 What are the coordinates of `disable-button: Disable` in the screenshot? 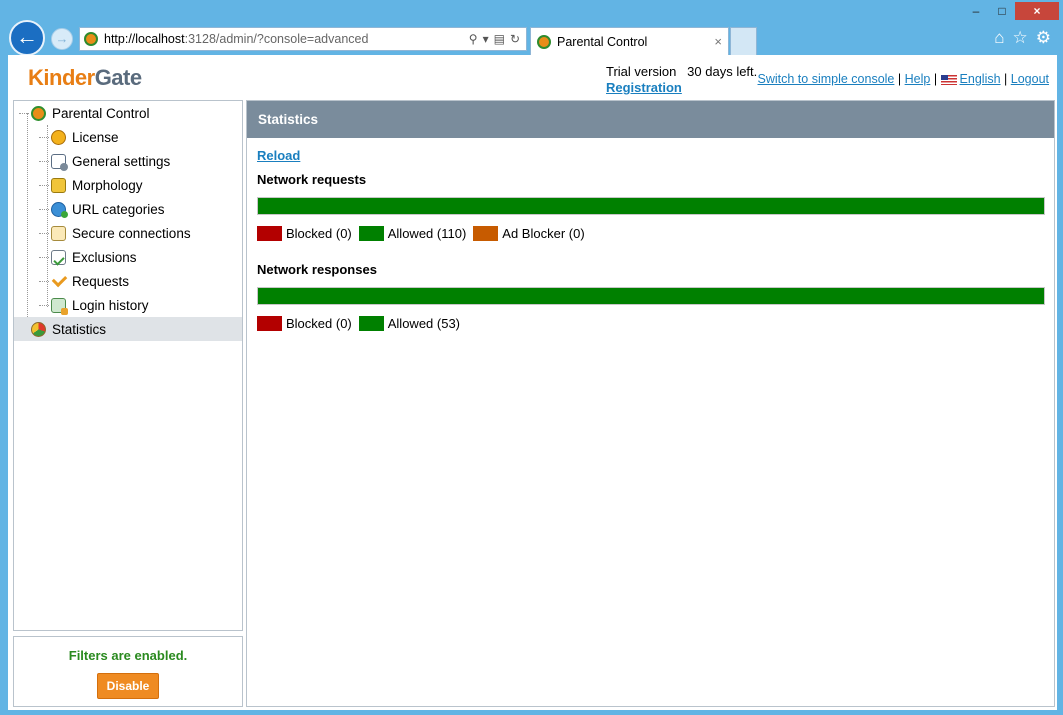 It's located at (128, 686).